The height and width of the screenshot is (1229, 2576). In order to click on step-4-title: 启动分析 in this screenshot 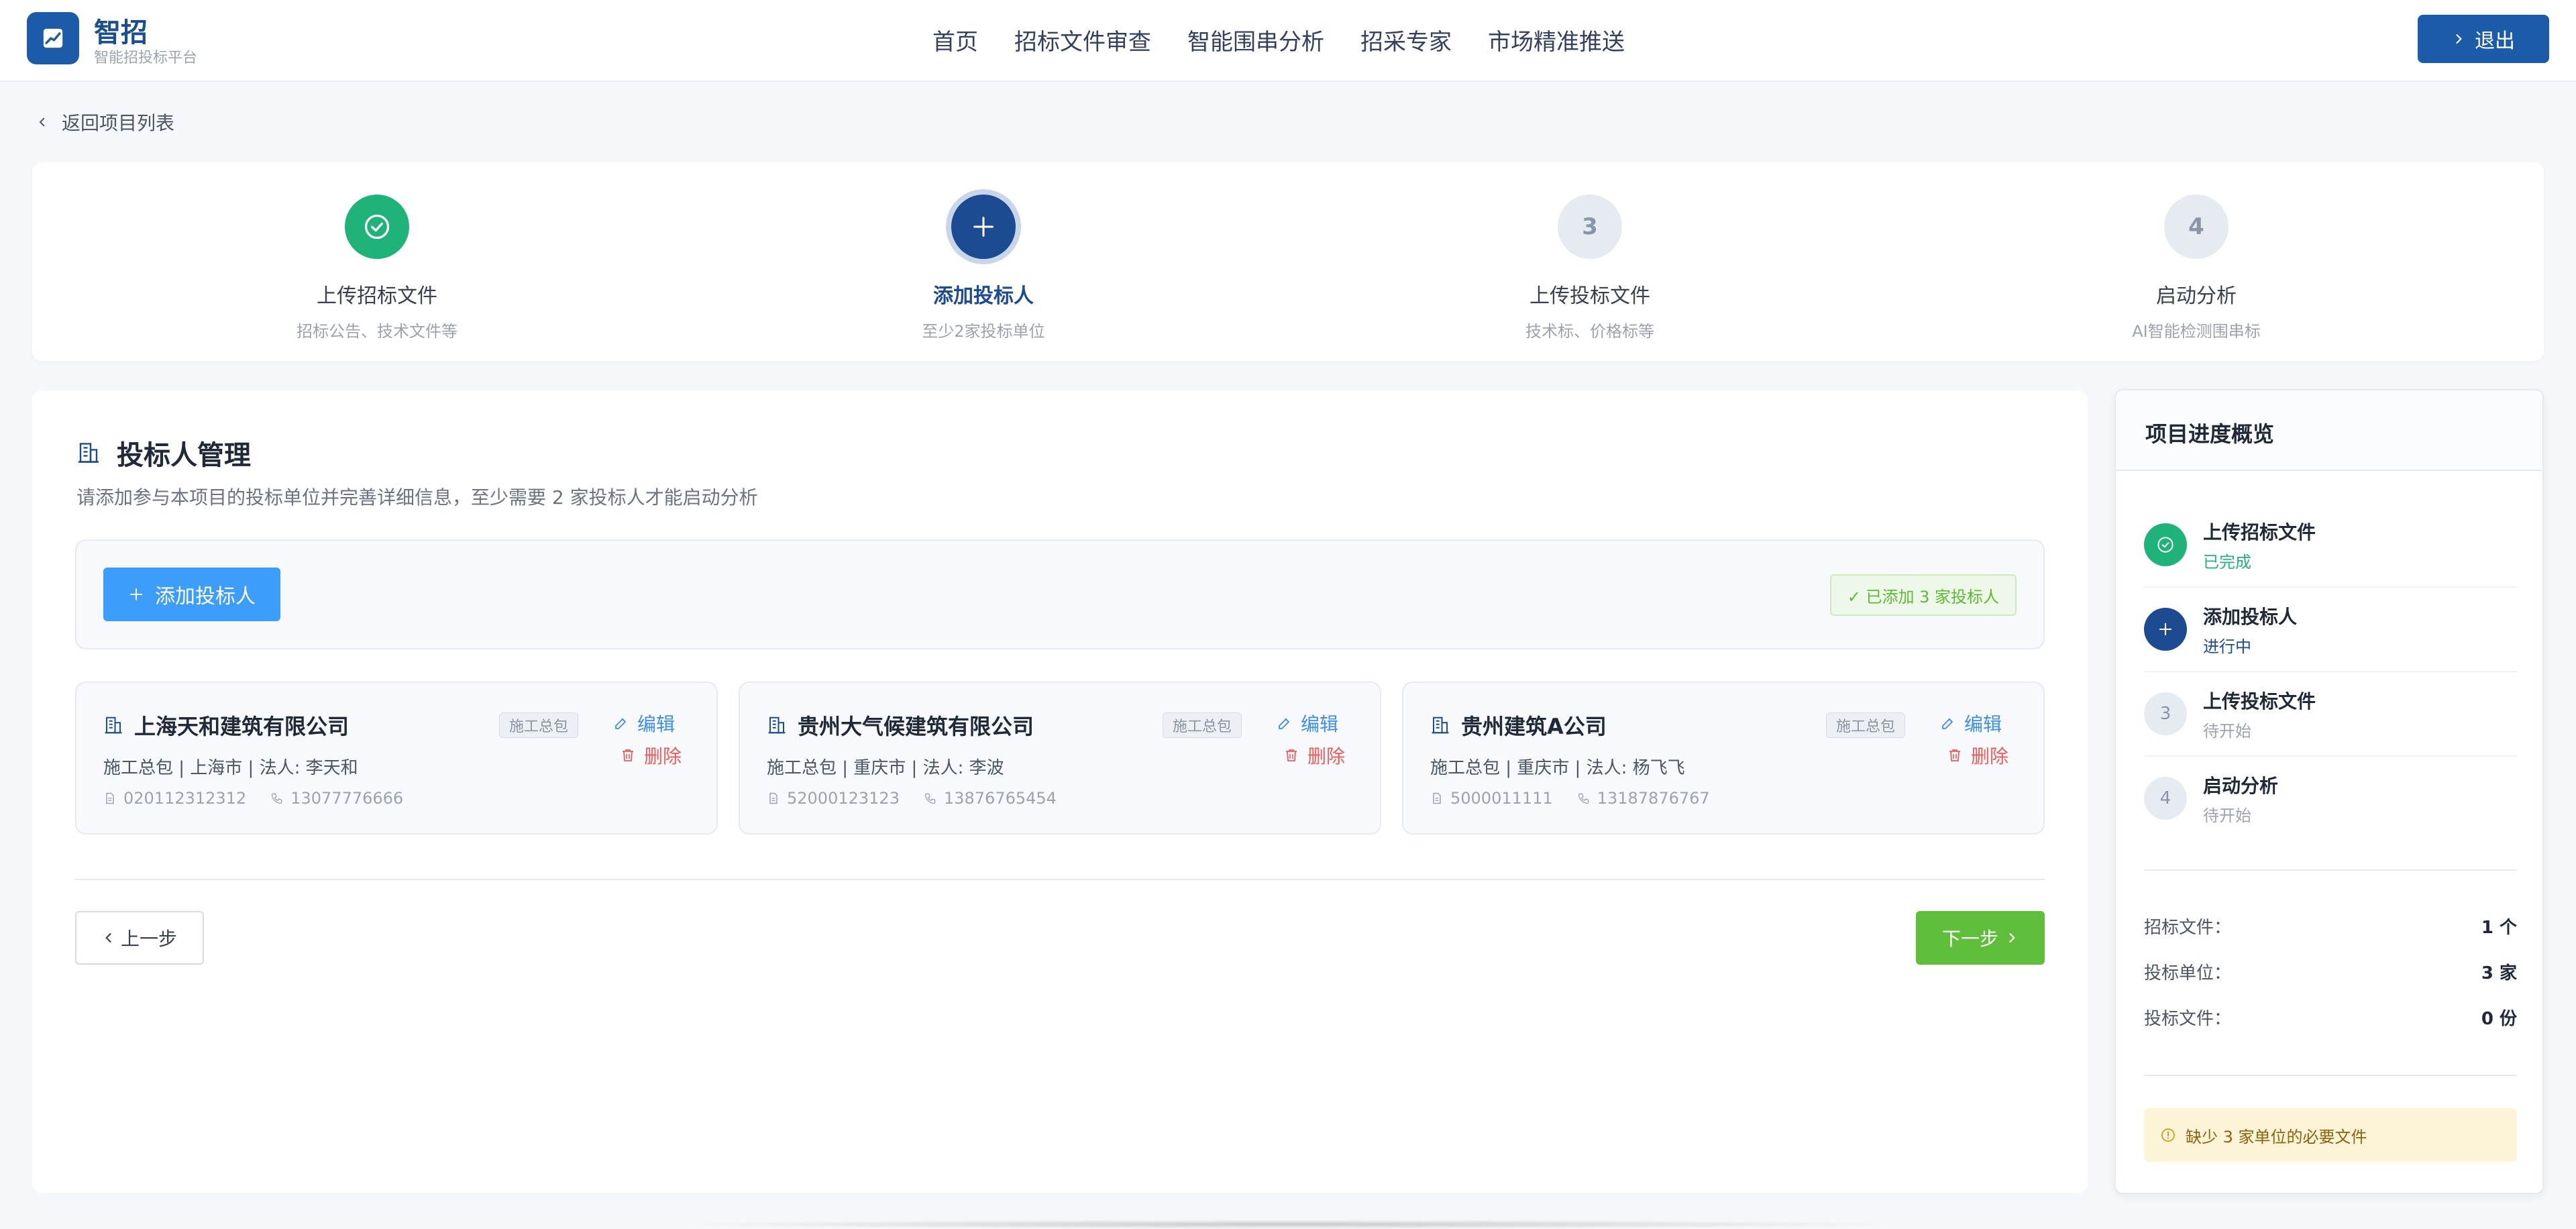, I will do `click(2196, 296)`.